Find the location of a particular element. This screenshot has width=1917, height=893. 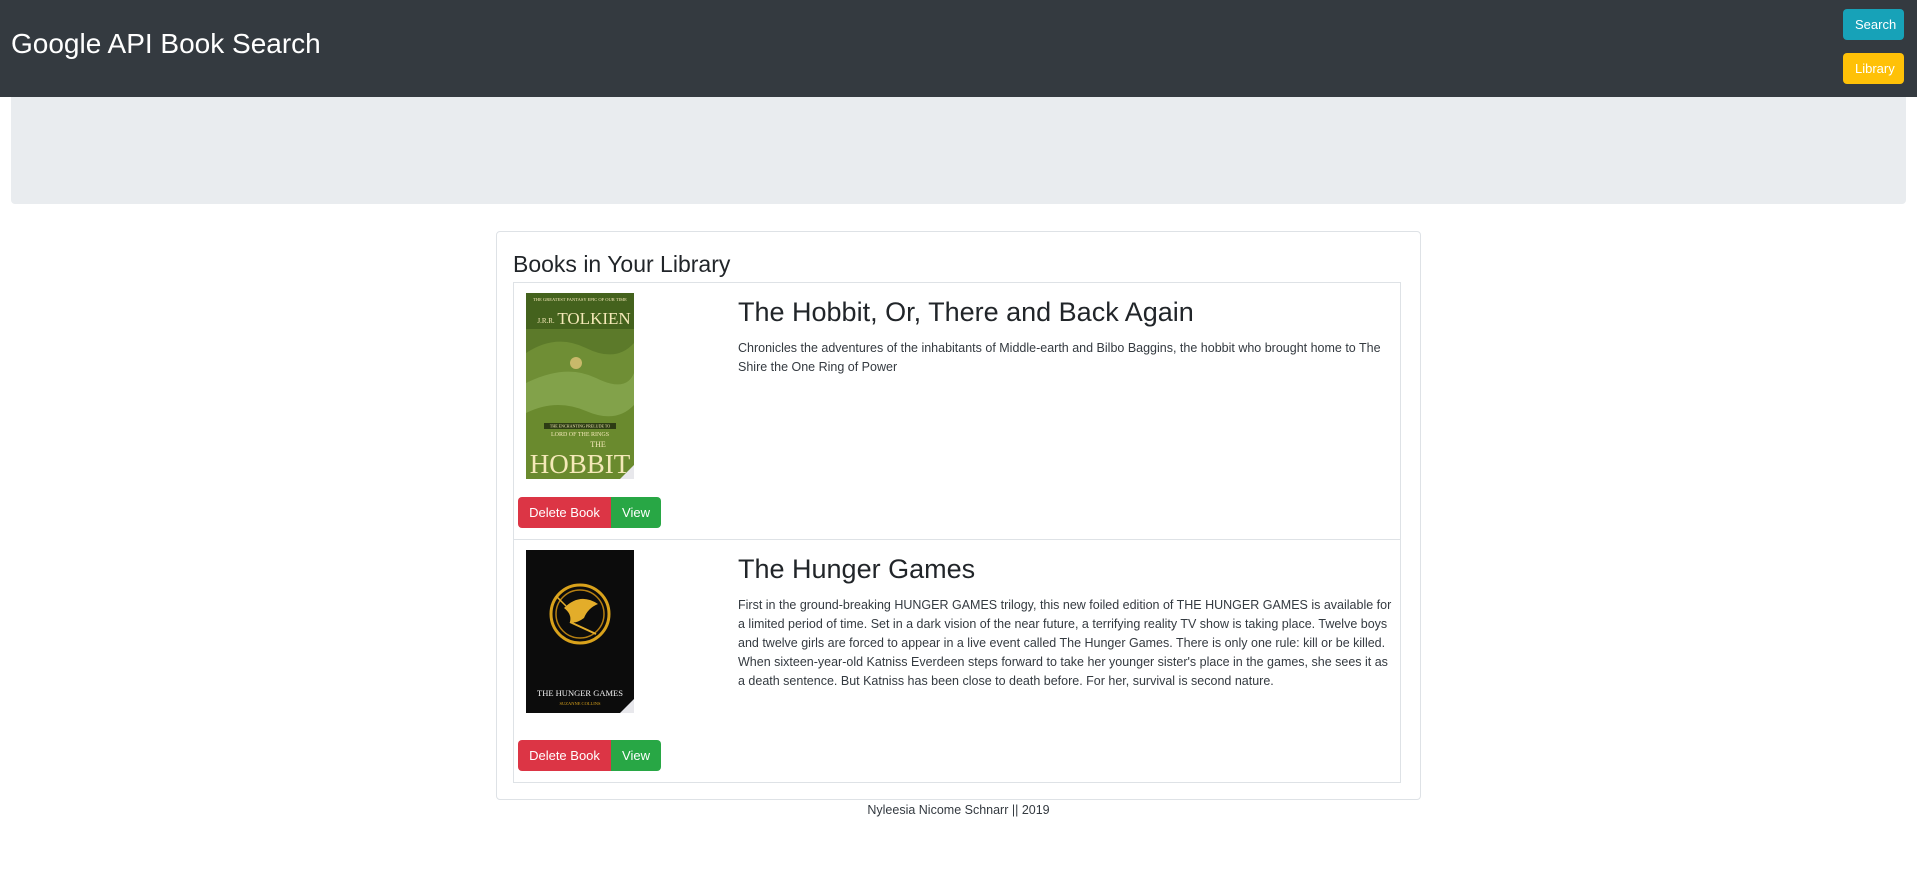

library-heading: Books in Your Library is located at coordinates (622, 264).